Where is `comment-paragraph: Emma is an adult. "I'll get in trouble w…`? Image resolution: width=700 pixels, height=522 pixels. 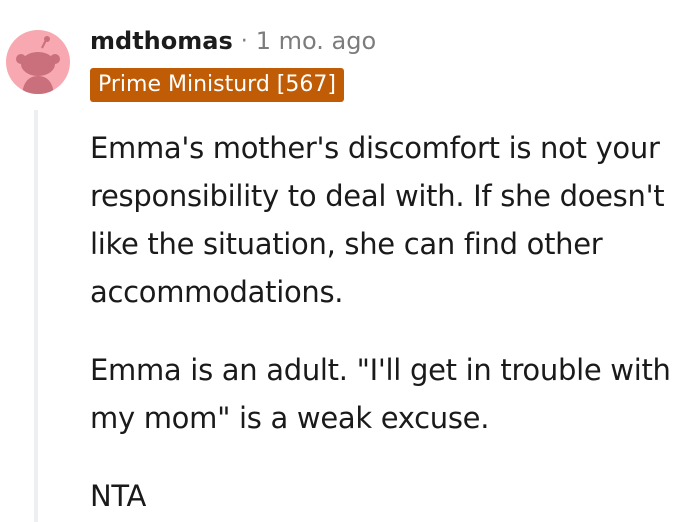 comment-paragraph: Emma is an adult. "I'll get in trouble w… is located at coordinates (380, 394).